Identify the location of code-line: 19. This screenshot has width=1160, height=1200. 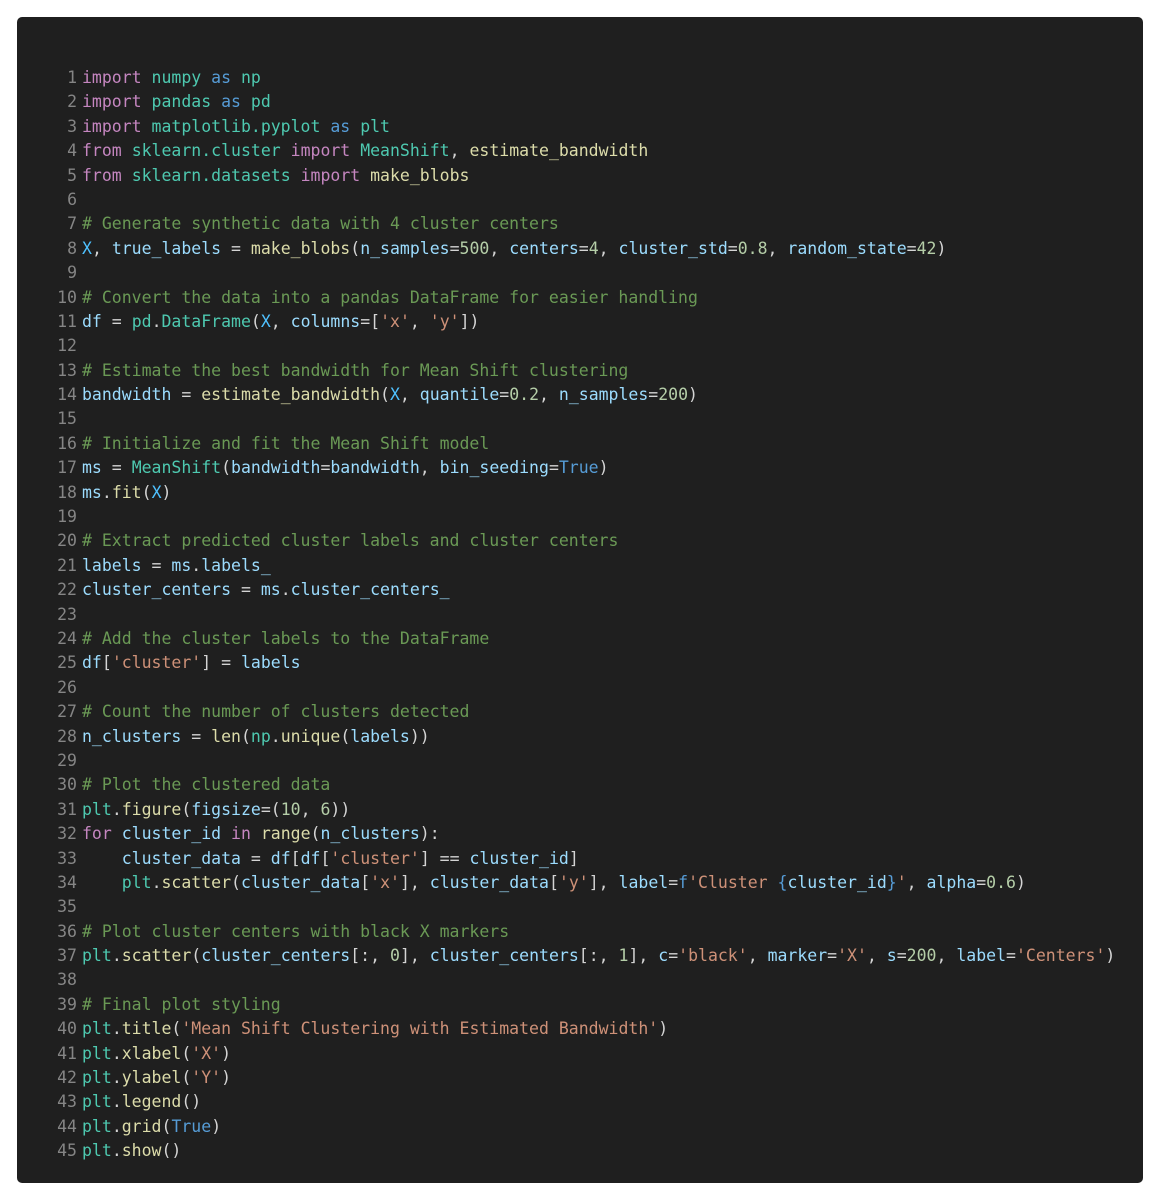
(580, 517).